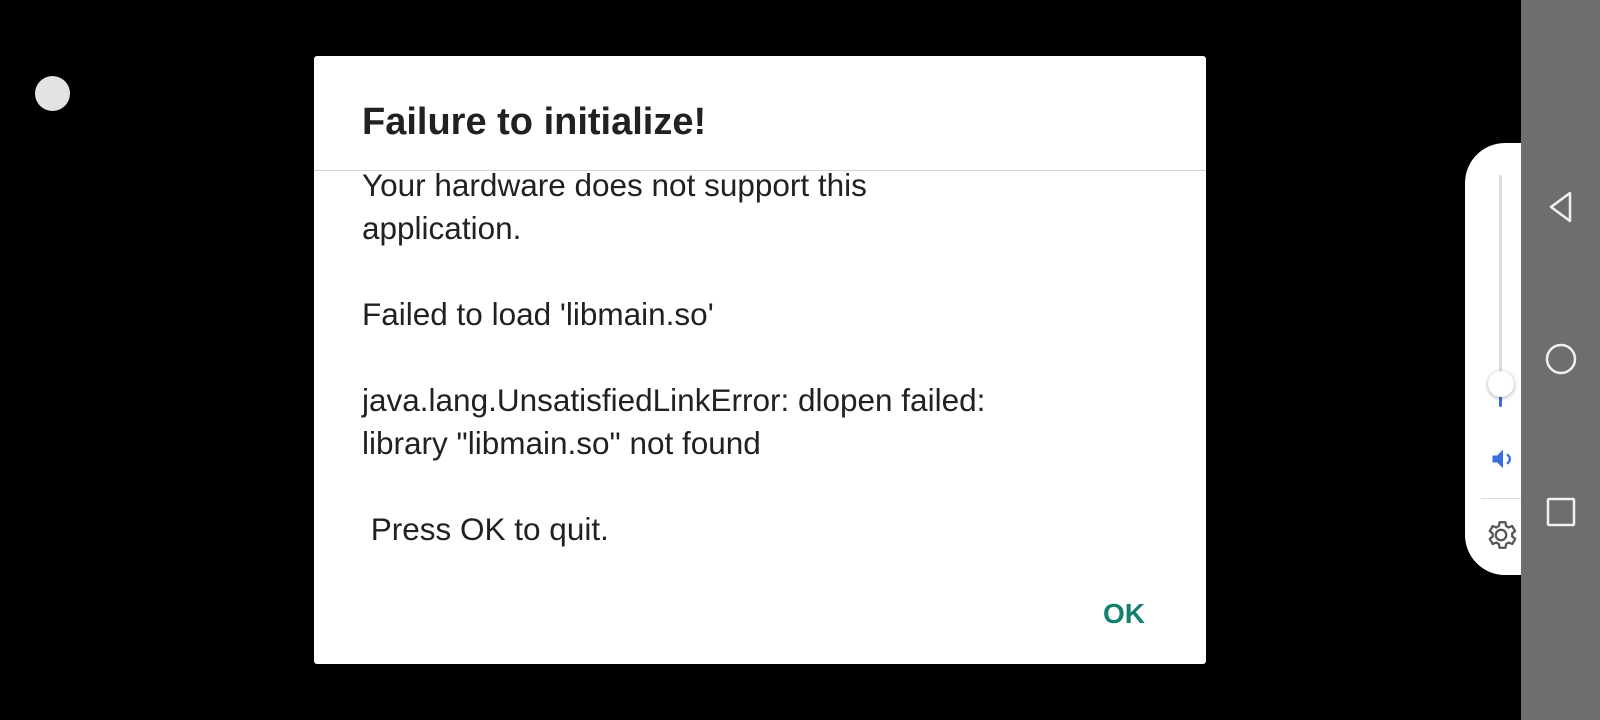  What do you see at coordinates (534, 122) in the screenshot?
I see `dialog-title: Failure to initialize!` at bounding box center [534, 122].